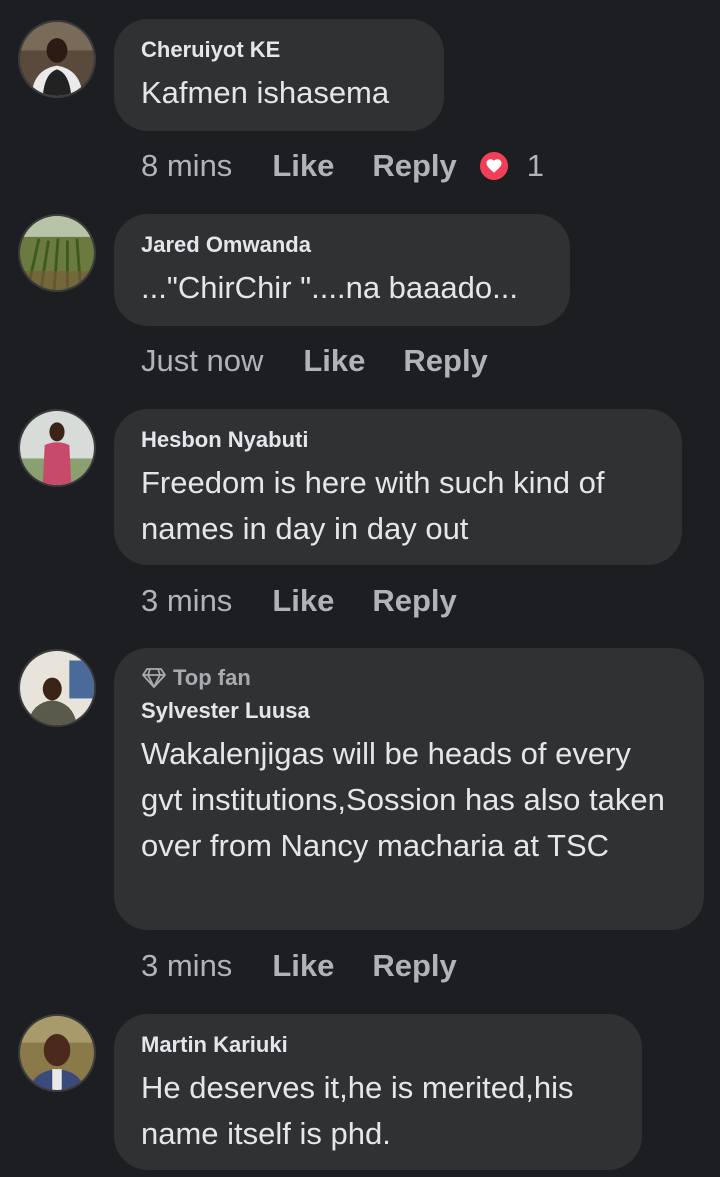 The width and height of the screenshot is (720, 1177). Describe the element at coordinates (279, 50) in the screenshot. I see `comment-author: Cheruiyot KE` at that location.